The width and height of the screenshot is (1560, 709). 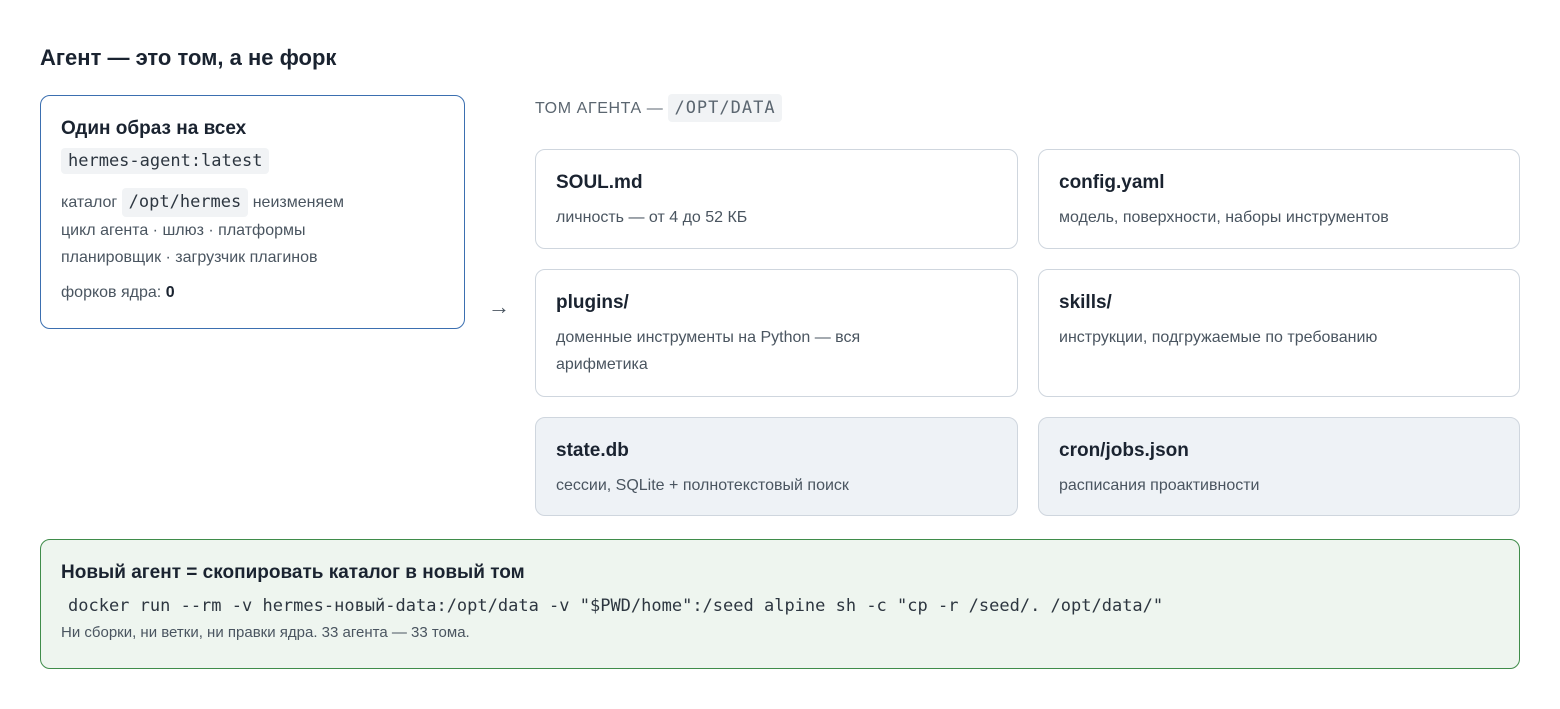 I want to click on catalog-suffix: неизменяем, so click(x=298, y=202).